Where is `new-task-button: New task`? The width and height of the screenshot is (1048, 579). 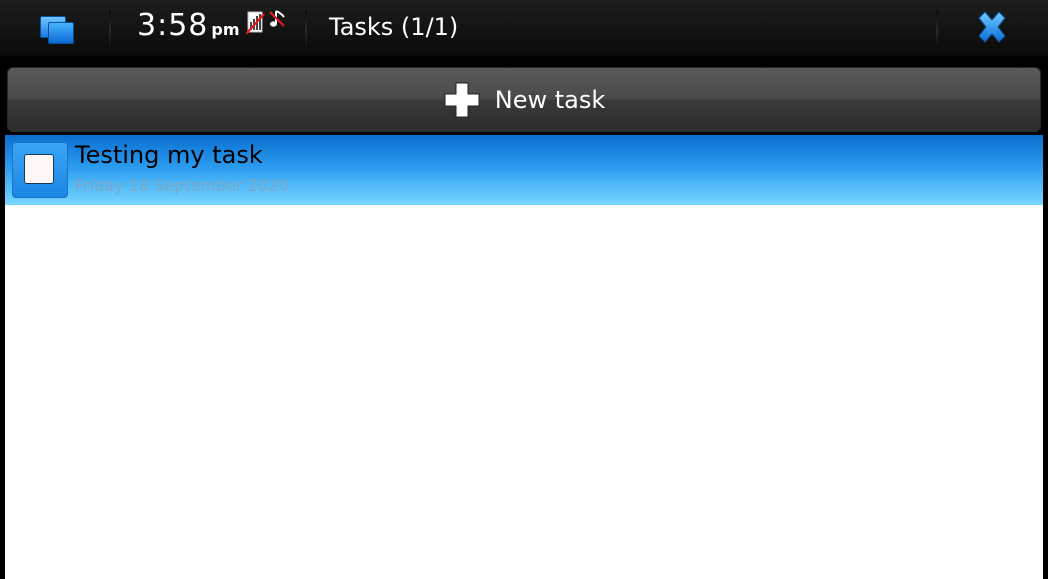 new-task-button: New task is located at coordinates (524, 99).